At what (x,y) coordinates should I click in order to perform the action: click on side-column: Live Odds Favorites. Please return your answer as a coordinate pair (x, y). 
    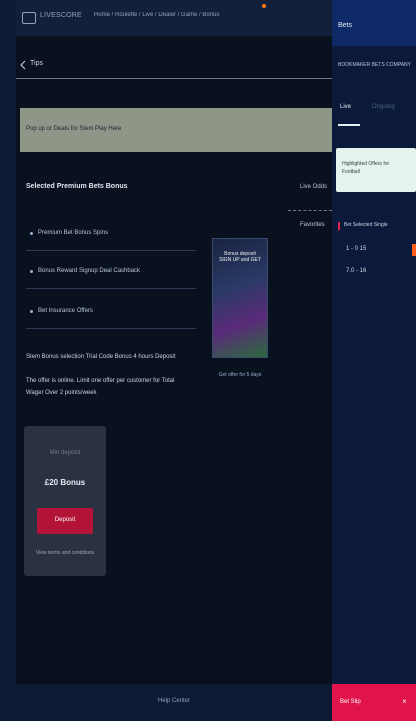
    Looking at the image, I should click on (310, 390).